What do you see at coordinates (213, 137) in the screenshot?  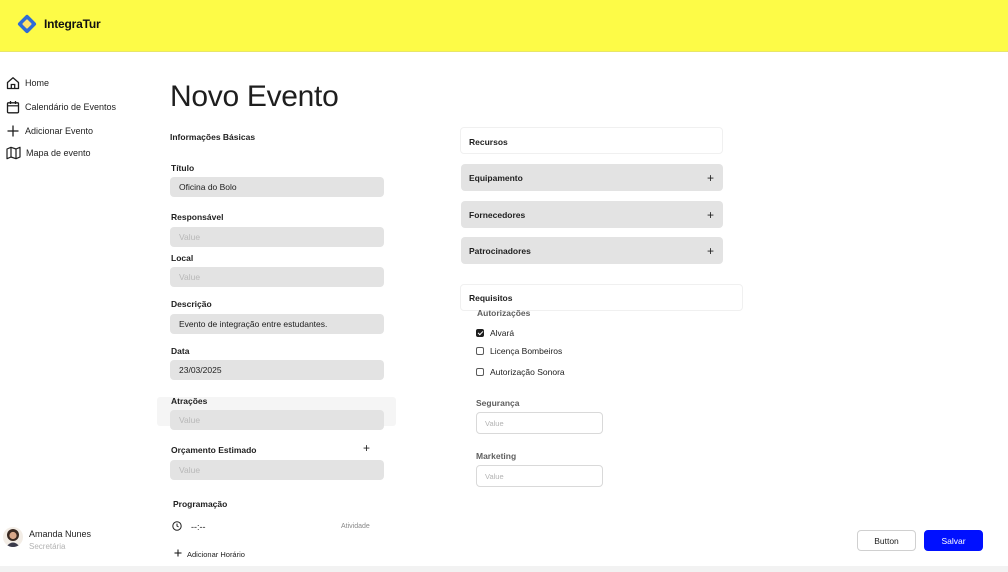 I see `section-basic-info-label: Informações Básicas` at bounding box center [213, 137].